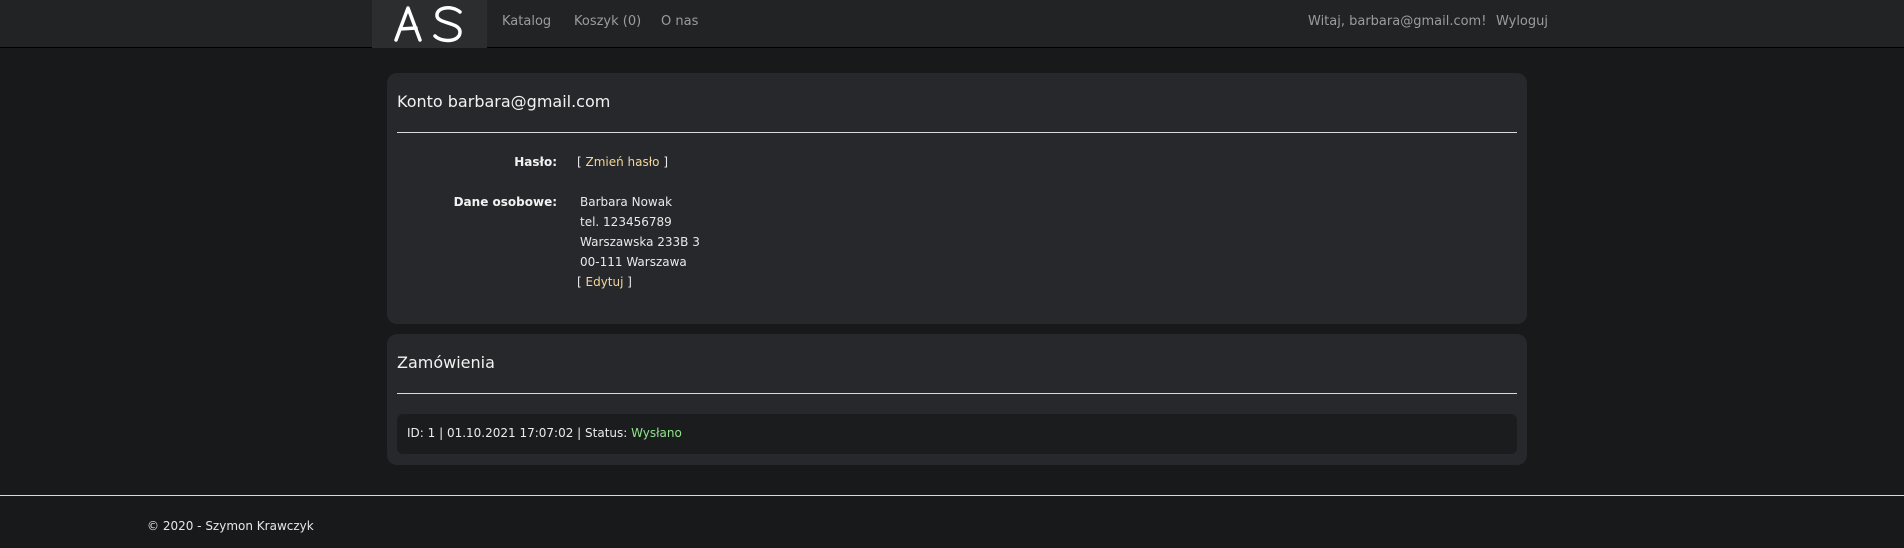  Describe the element at coordinates (957, 393) in the screenshot. I see `orders-divider` at that location.